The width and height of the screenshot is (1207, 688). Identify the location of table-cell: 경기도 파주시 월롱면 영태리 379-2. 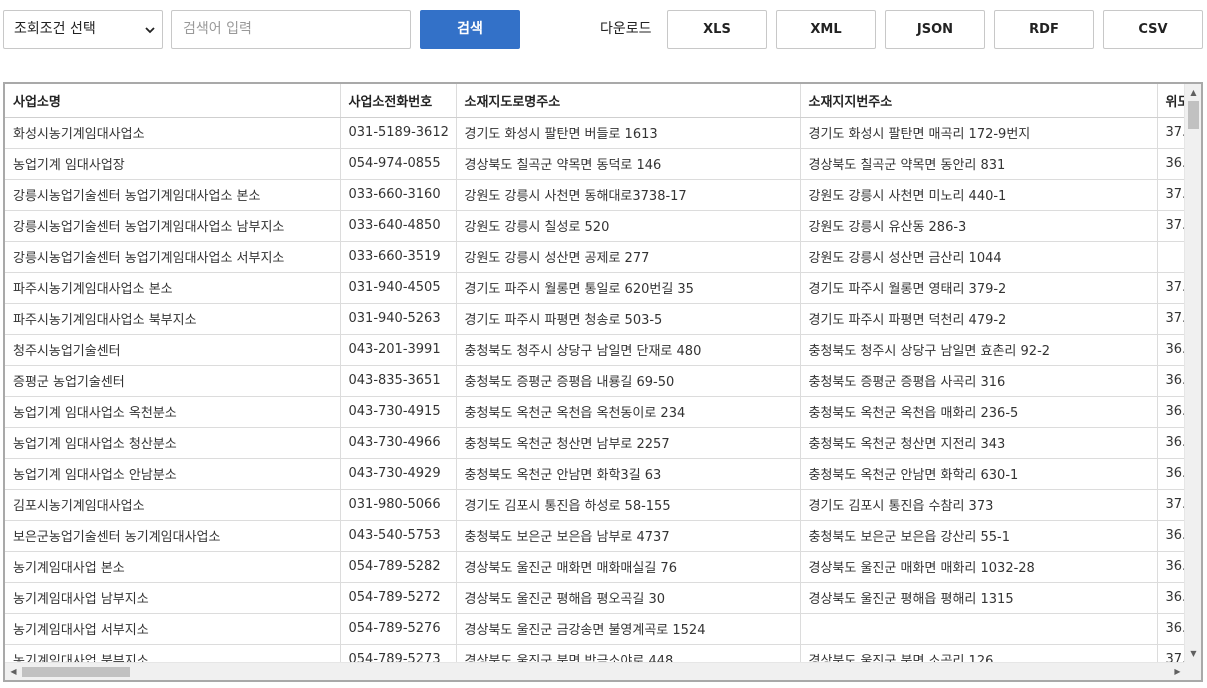
(979, 288).